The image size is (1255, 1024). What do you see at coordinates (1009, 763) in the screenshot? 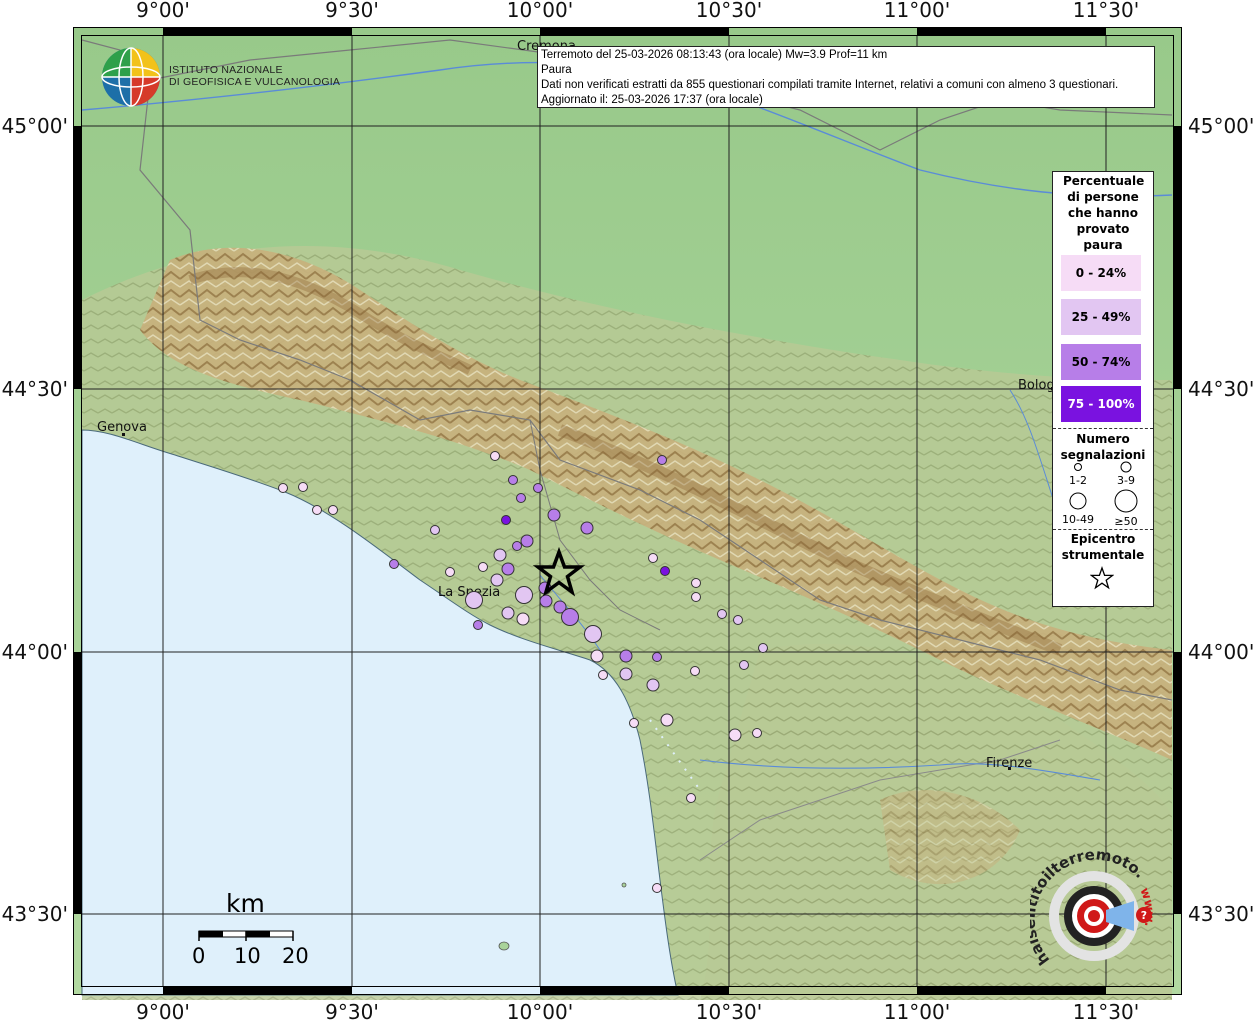
I see `city-label-firenze: Firenze` at bounding box center [1009, 763].